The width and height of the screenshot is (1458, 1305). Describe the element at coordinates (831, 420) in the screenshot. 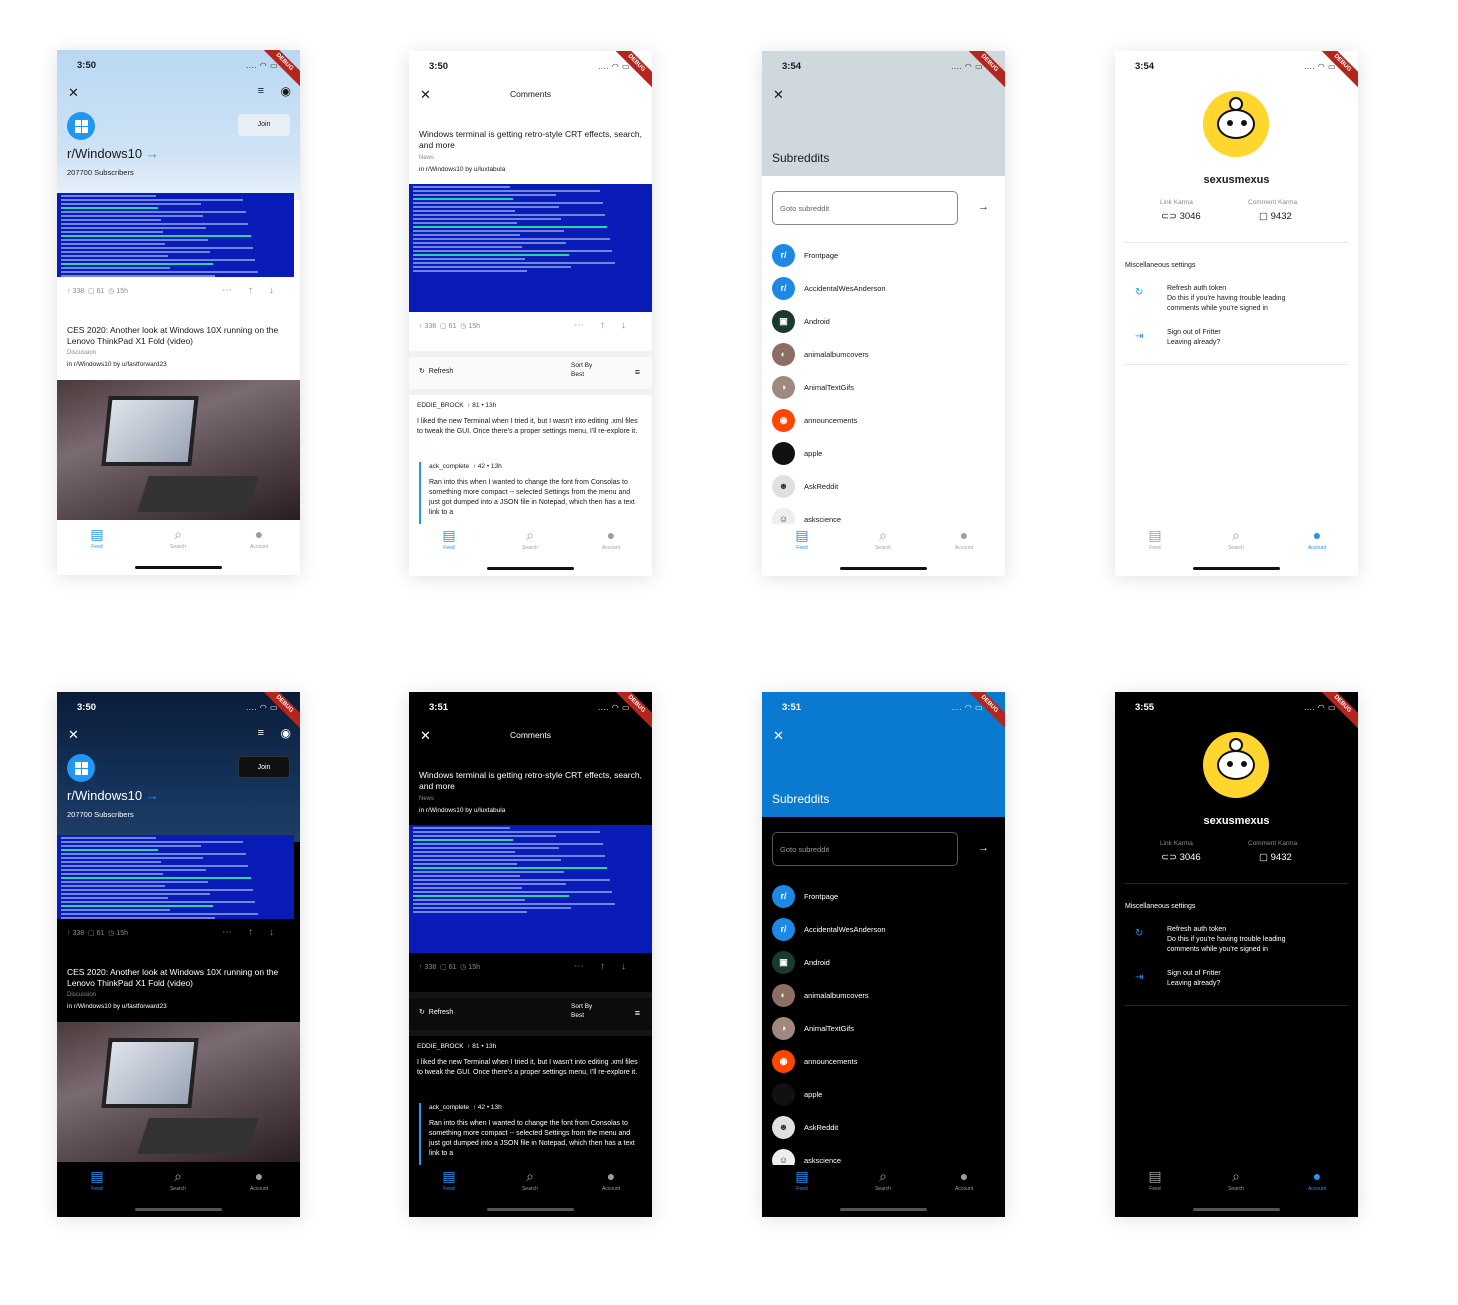

I see `subreddit-name: announcements` at that location.